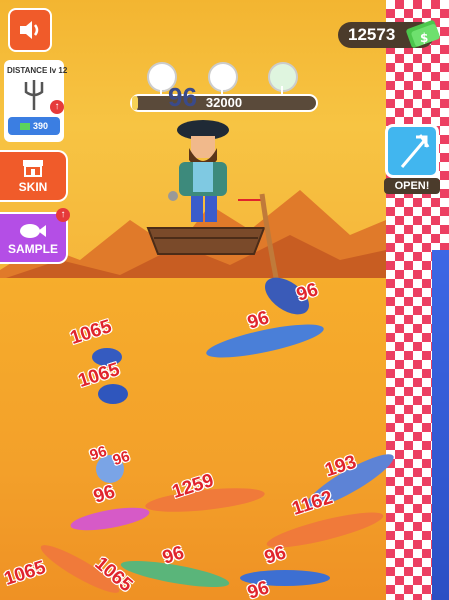 The image size is (449, 600). I want to click on depth-progress-bar: 32000, so click(224, 103).